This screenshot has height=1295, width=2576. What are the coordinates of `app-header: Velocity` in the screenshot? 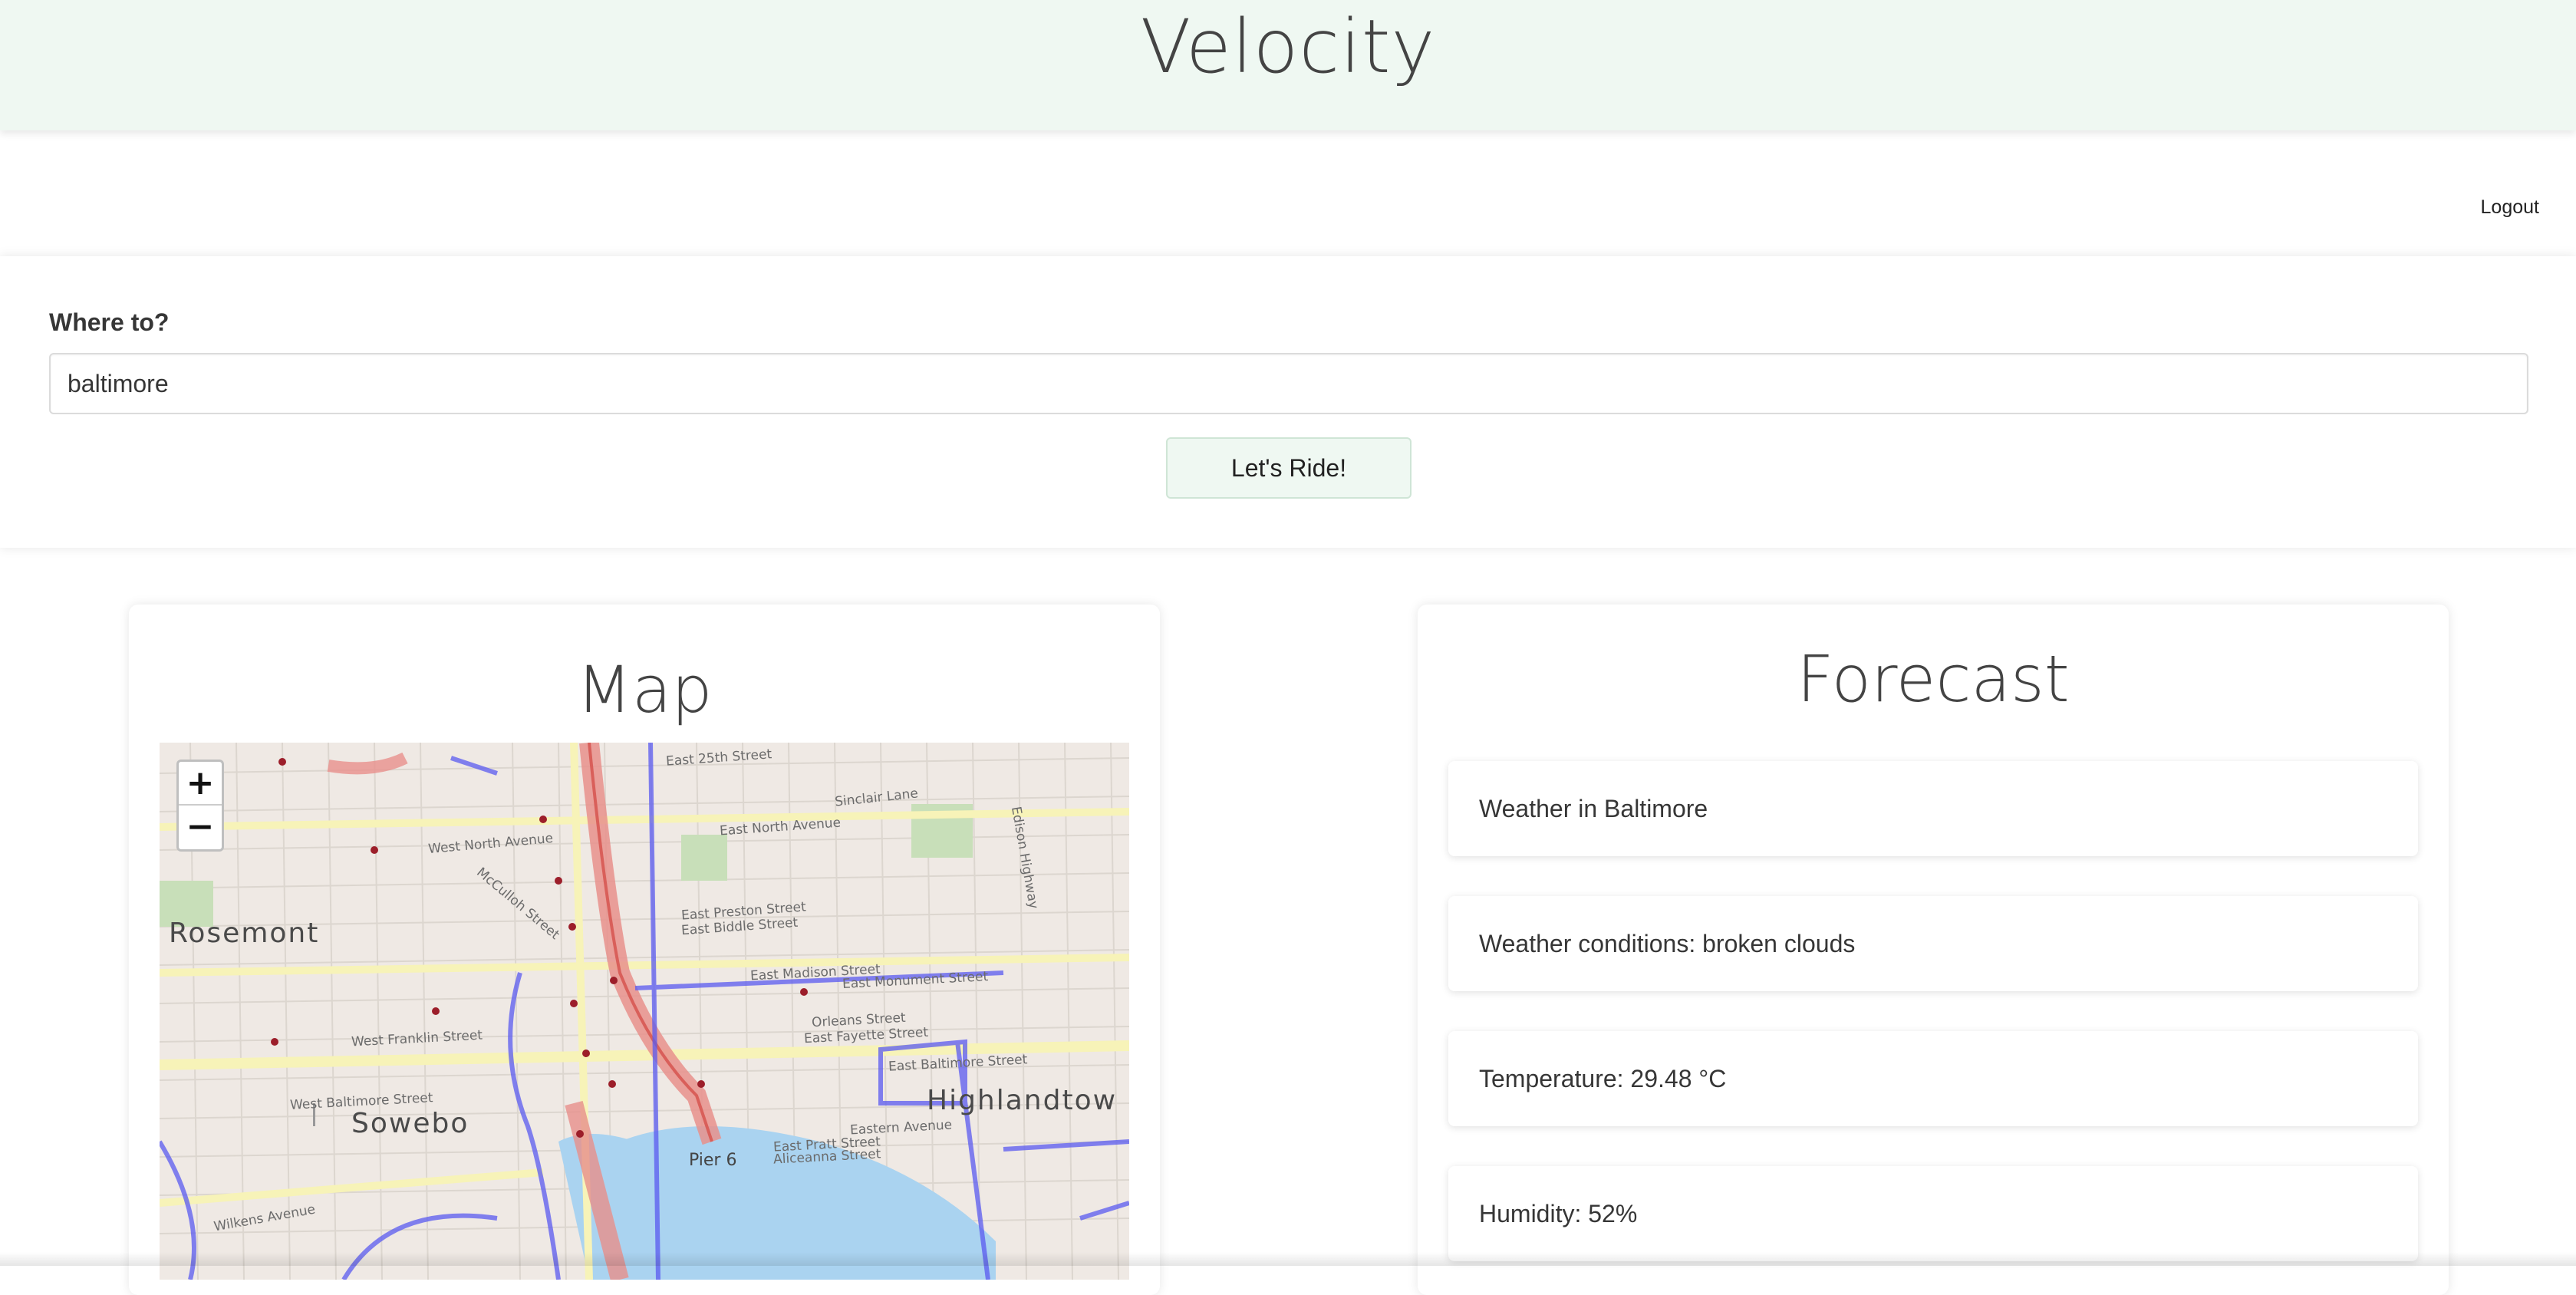 It's located at (1288, 65).